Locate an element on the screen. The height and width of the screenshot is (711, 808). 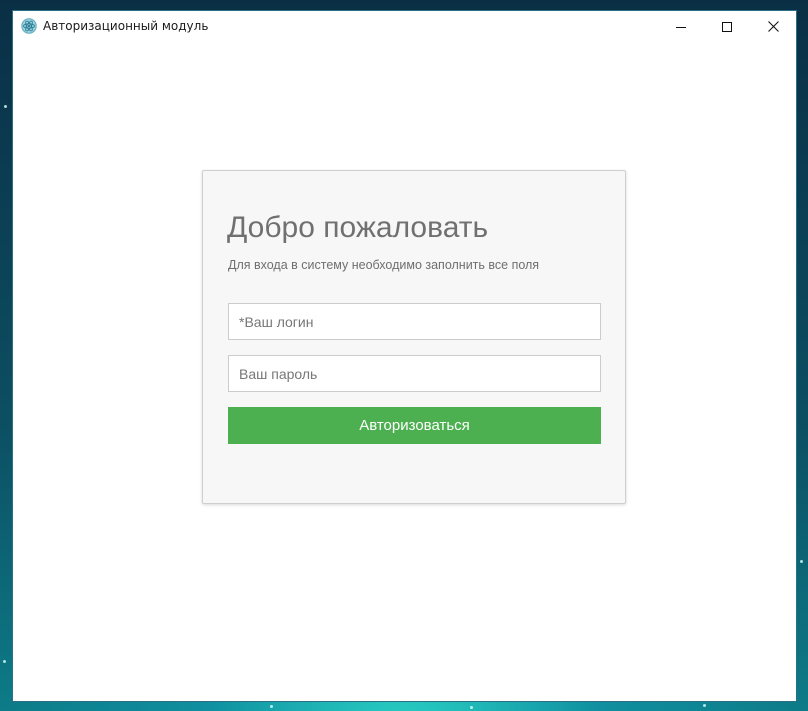
password-input is located at coordinates (414, 373).